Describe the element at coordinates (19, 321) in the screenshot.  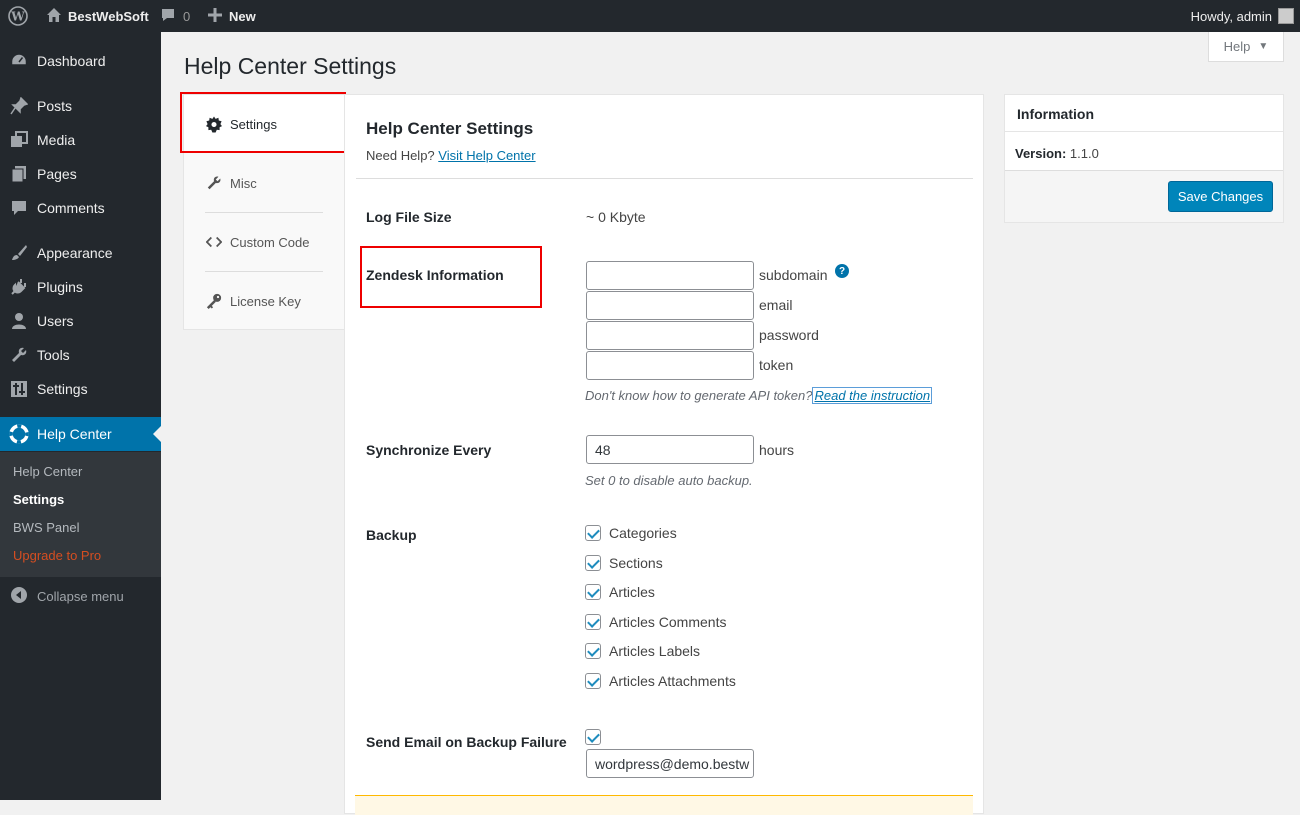
I see `user-icon` at that location.